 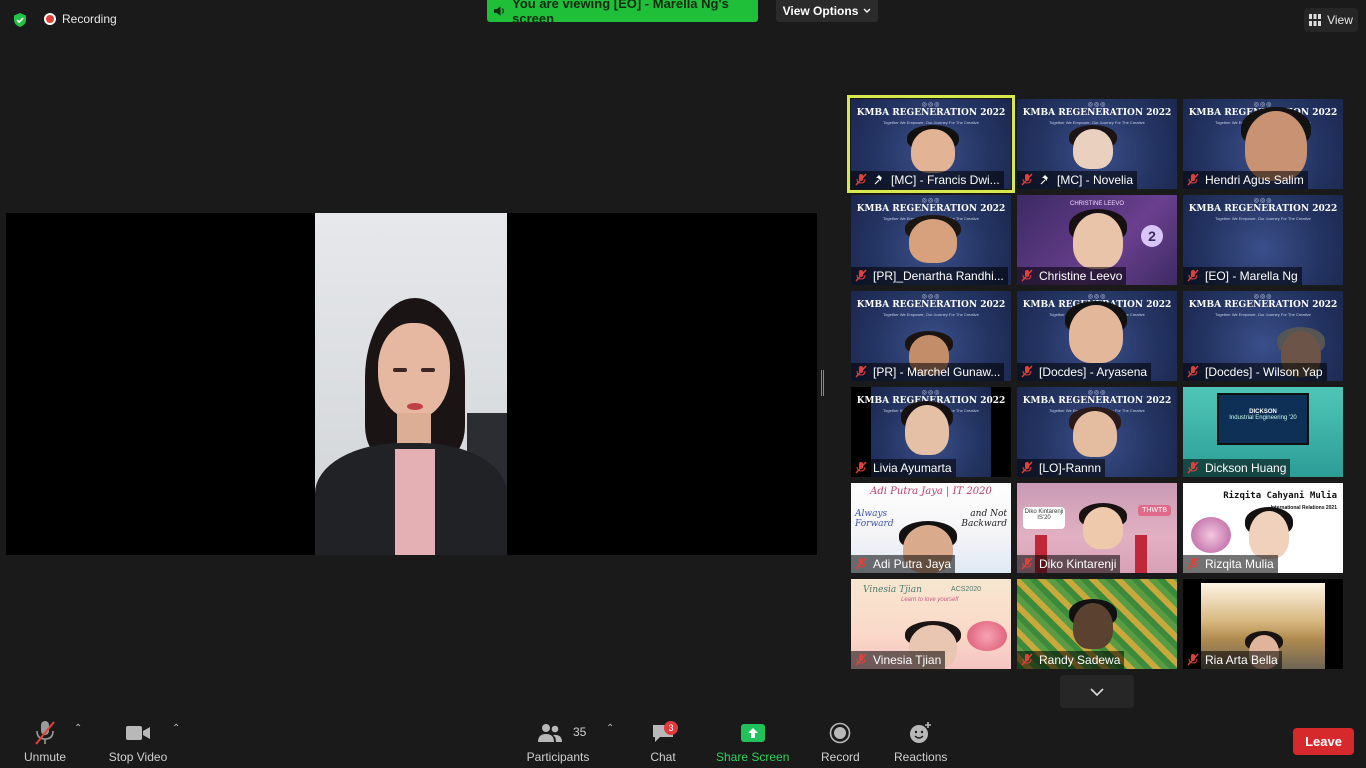 I want to click on participant-name: Diko Kintarenji, so click(x=1078, y=564).